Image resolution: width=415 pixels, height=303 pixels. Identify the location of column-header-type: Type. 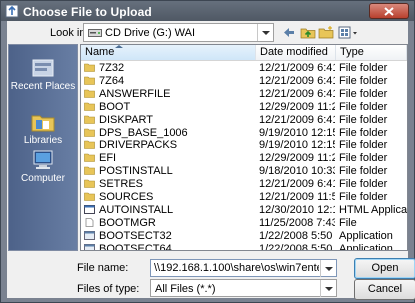
(371, 52).